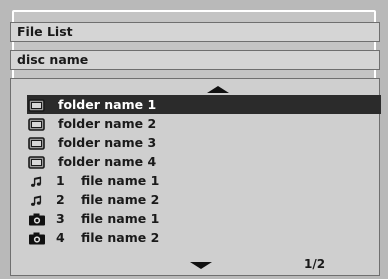  Describe the element at coordinates (107, 142) in the screenshot. I see `item-name: folder name 3` at that location.